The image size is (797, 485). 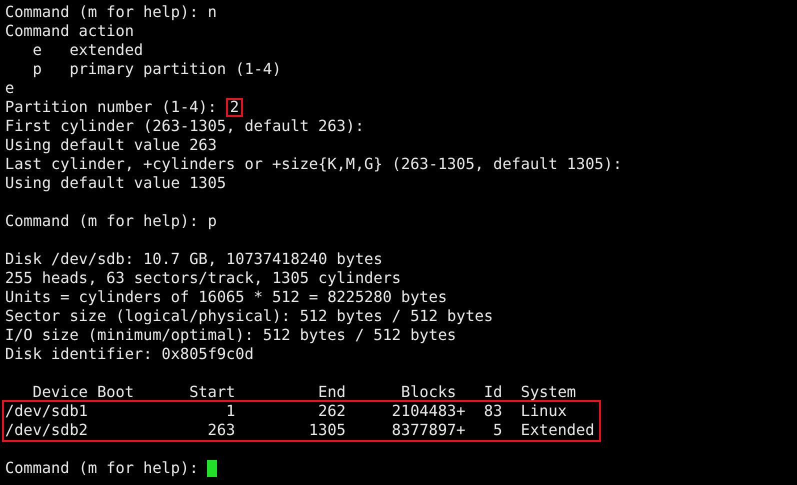 What do you see at coordinates (111, 145) in the screenshot?
I see `terminal-line: Using default value 263` at bounding box center [111, 145].